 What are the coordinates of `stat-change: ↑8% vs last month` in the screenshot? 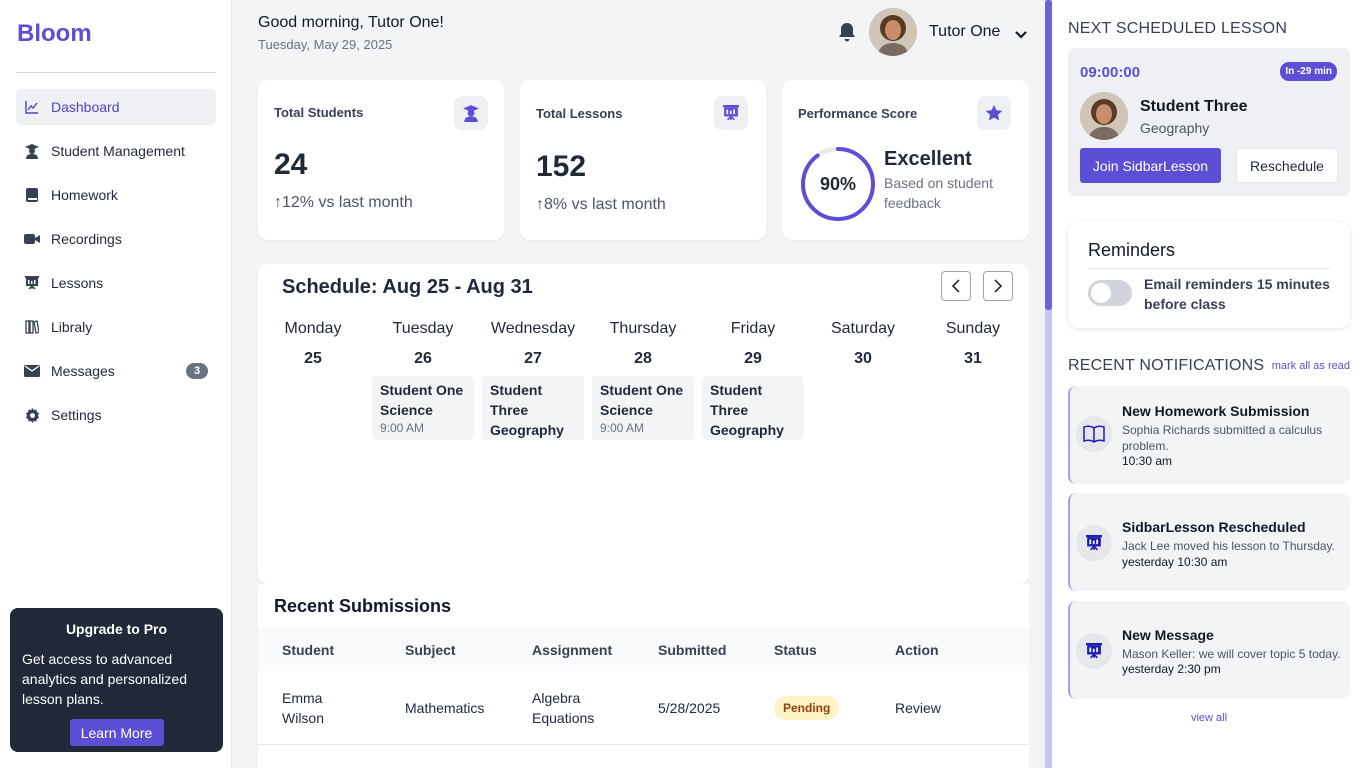 It's located at (601, 204).